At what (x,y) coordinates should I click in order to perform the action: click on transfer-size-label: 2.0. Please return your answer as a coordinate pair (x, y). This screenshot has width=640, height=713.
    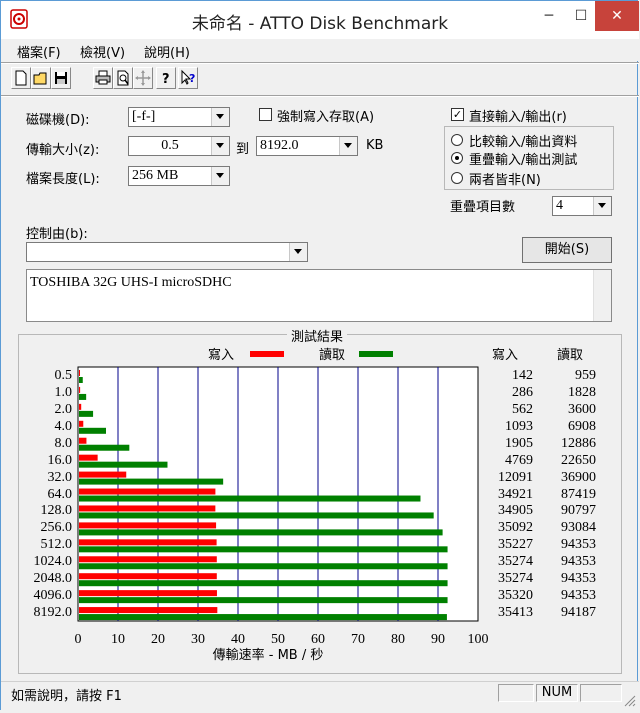
    Looking at the image, I should click on (63, 409).